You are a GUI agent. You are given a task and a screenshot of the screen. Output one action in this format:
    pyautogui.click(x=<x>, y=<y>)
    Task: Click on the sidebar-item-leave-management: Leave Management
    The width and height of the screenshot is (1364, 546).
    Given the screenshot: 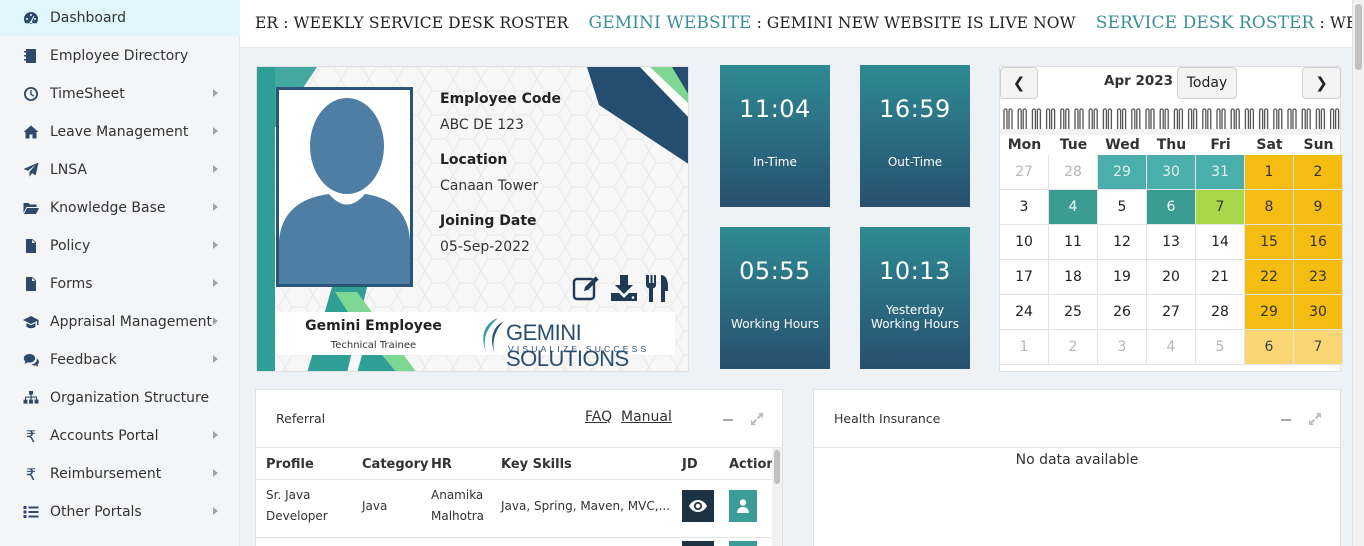 What is the action you would take?
    pyautogui.click(x=120, y=132)
    